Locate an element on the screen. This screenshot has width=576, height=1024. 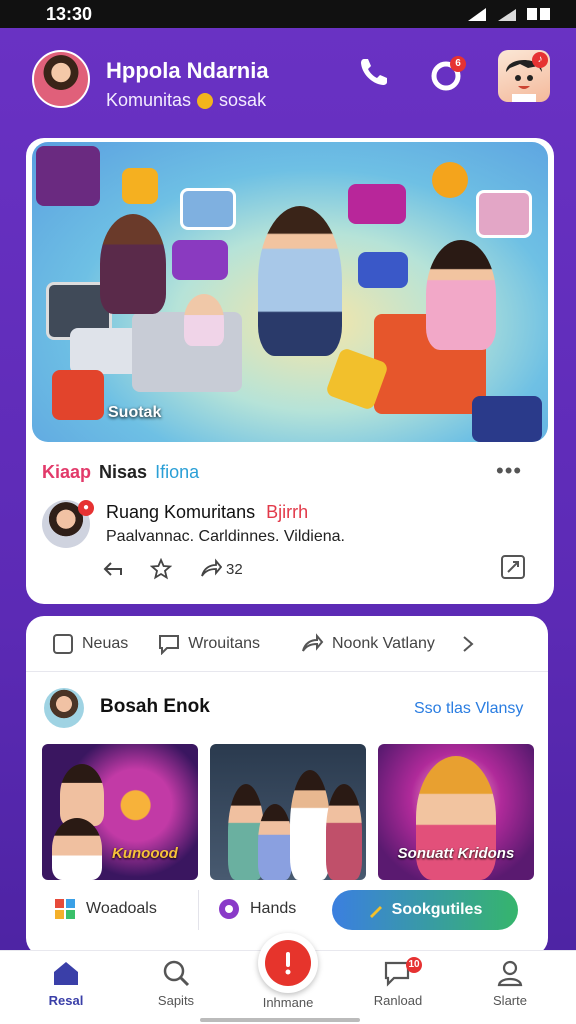
dot-icon is located at coordinates (205, 100).